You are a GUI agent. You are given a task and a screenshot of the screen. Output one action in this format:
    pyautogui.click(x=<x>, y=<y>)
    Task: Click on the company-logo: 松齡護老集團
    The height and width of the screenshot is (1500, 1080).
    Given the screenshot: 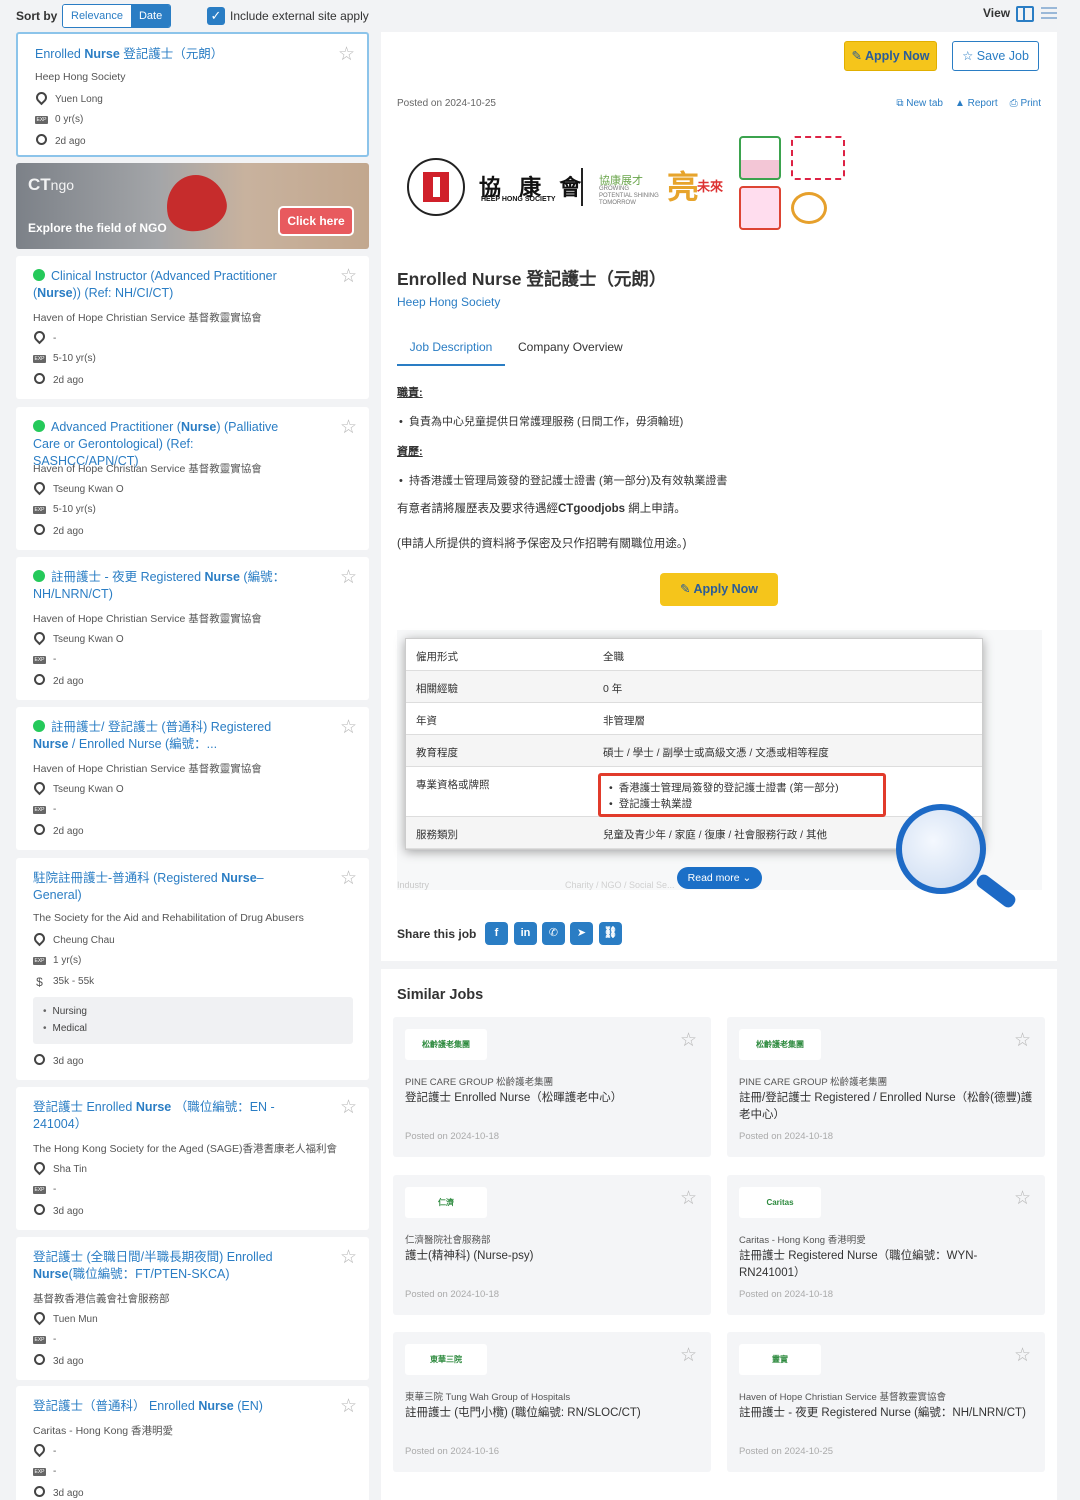 What is the action you would take?
    pyautogui.click(x=780, y=1044)
    